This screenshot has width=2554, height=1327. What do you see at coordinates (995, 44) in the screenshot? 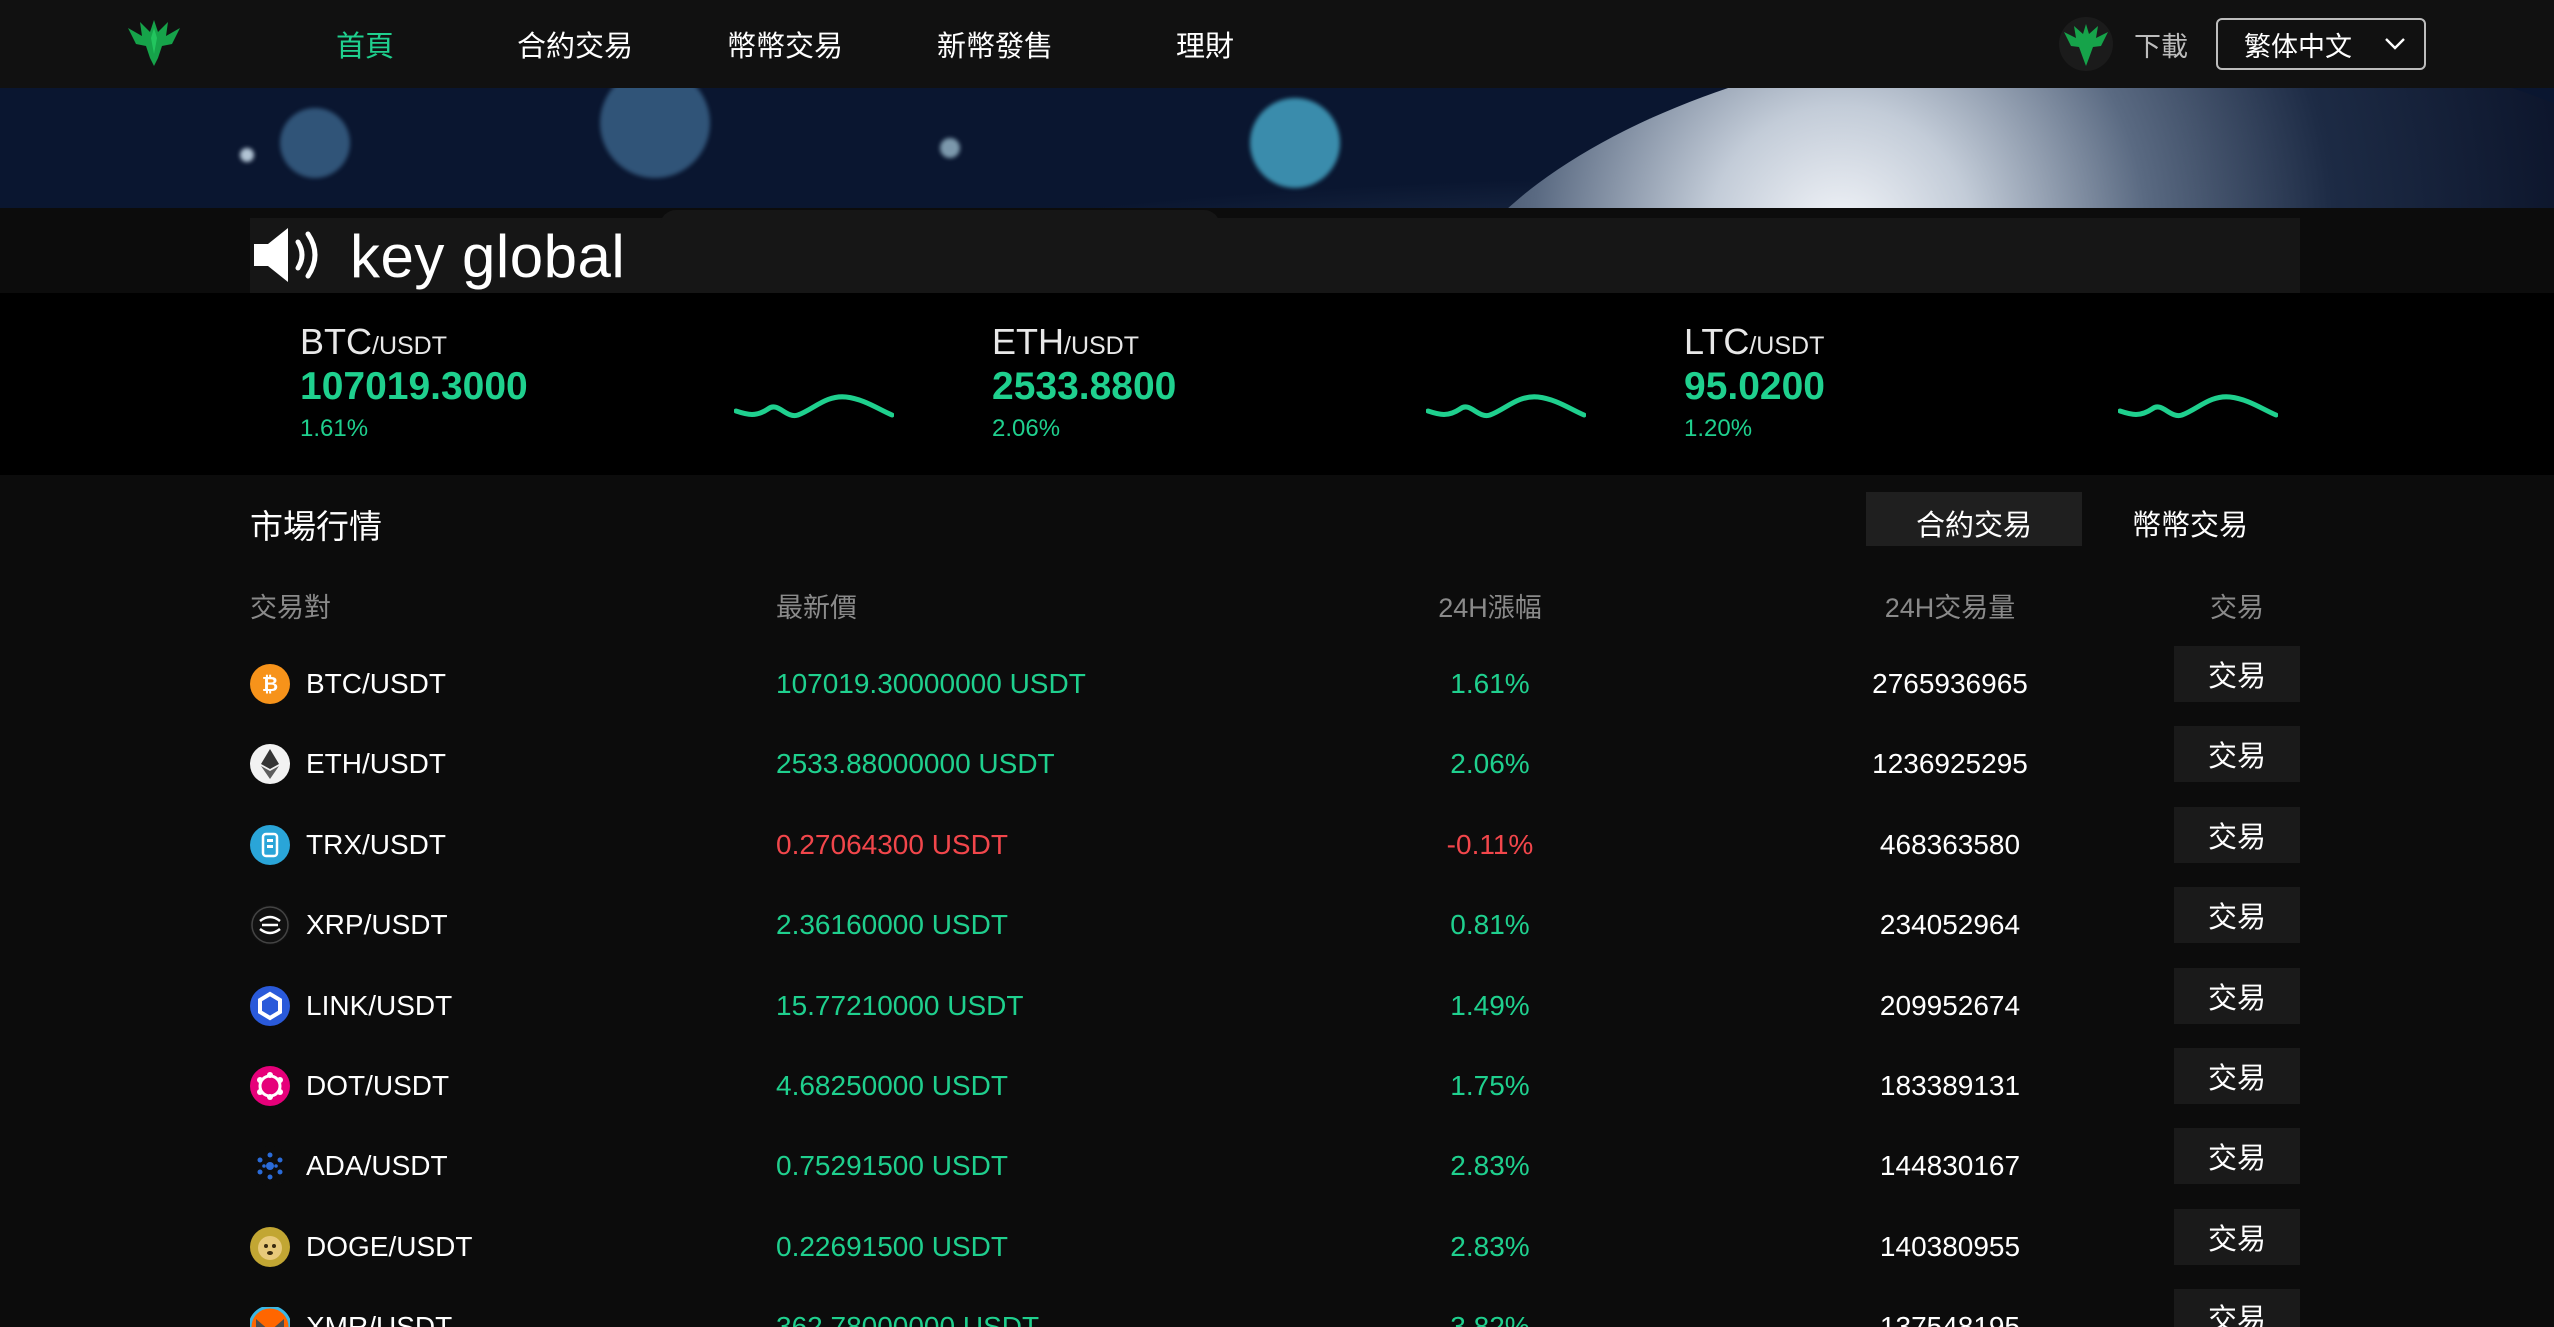
I see `nav-new-listing: 新幣發售` at bounding box center [995, 44].